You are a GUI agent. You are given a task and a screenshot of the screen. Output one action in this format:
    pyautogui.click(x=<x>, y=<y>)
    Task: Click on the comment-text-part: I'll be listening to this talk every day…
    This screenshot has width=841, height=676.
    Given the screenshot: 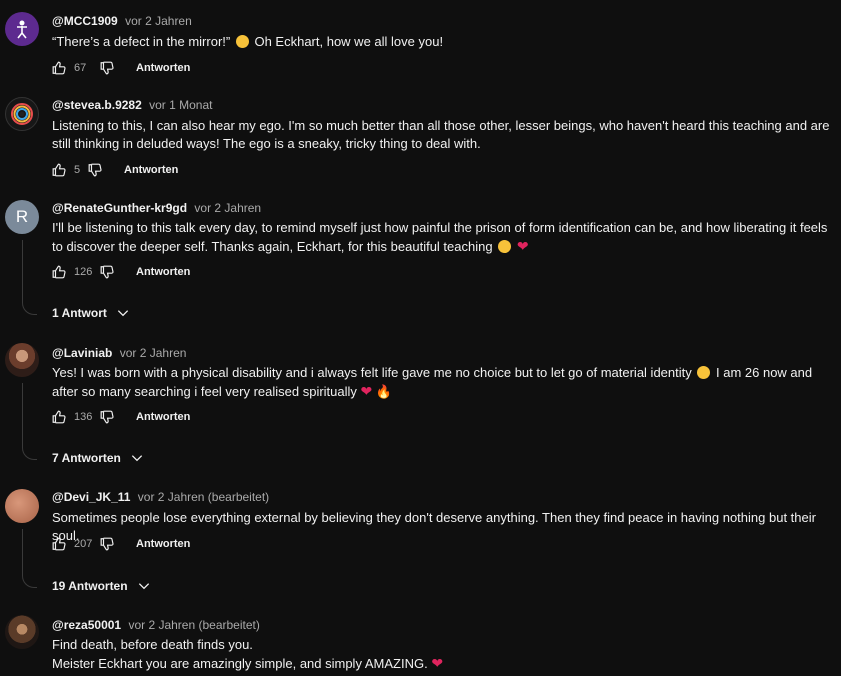 What is the action you would take?
    pyautogui.click(x=440, y=237)
    